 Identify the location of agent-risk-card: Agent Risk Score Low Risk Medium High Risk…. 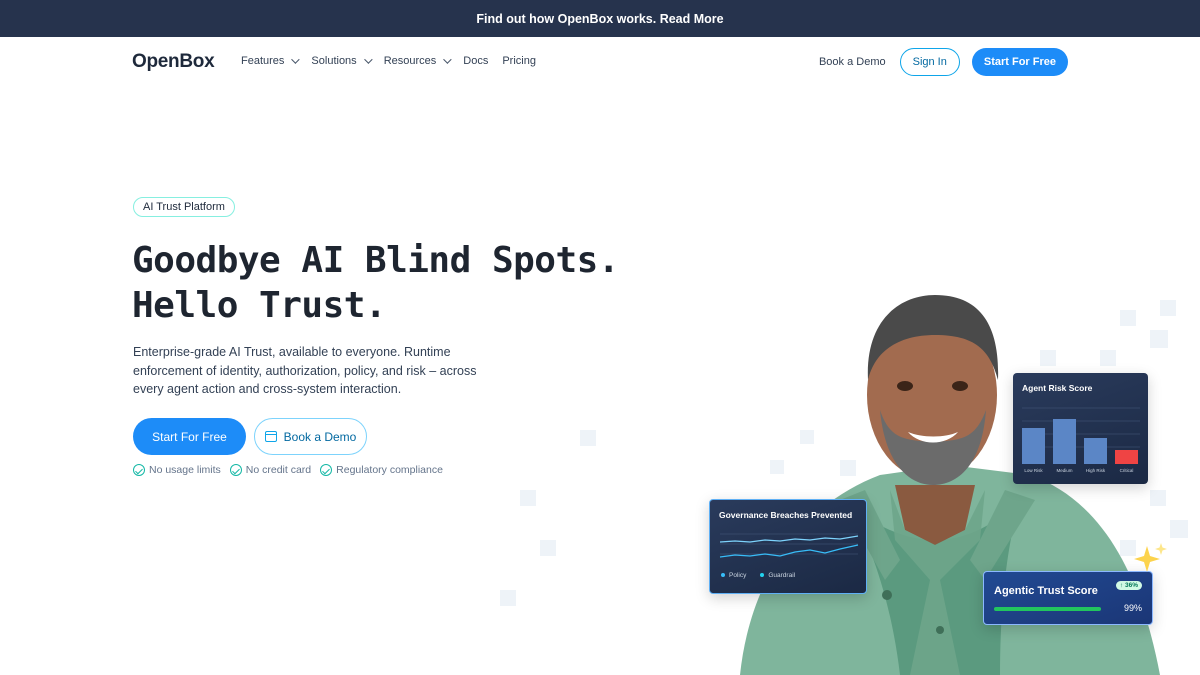
(1080, 428).